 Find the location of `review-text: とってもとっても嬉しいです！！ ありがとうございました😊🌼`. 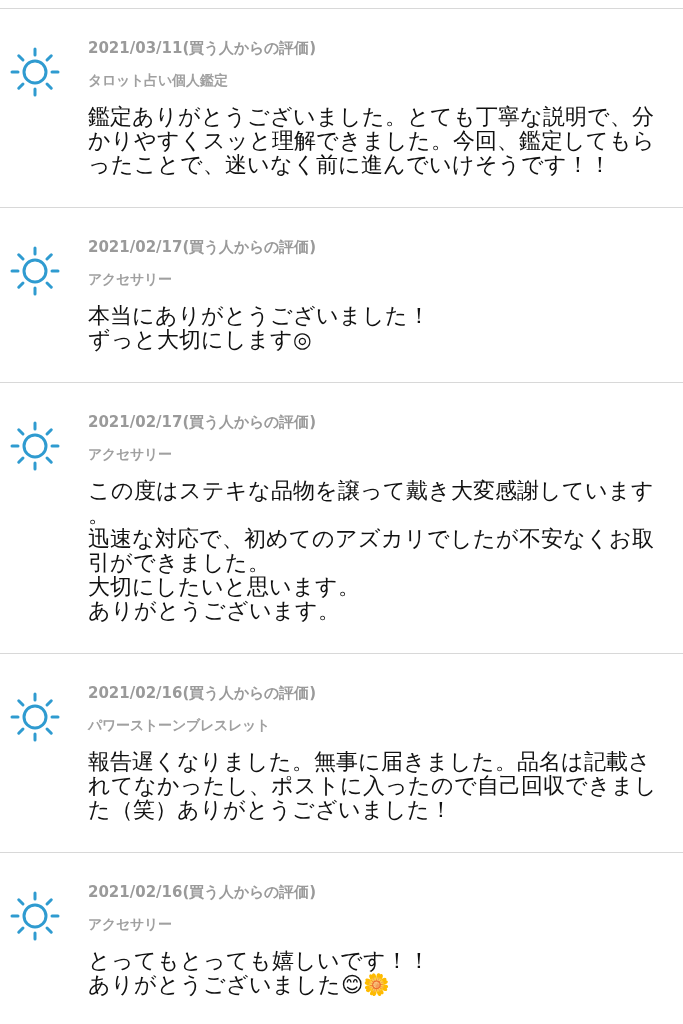

review-text: とってもとっても嬉しいです！！ ありがとうございました😊🌼 is located at coordinates (259, 973).